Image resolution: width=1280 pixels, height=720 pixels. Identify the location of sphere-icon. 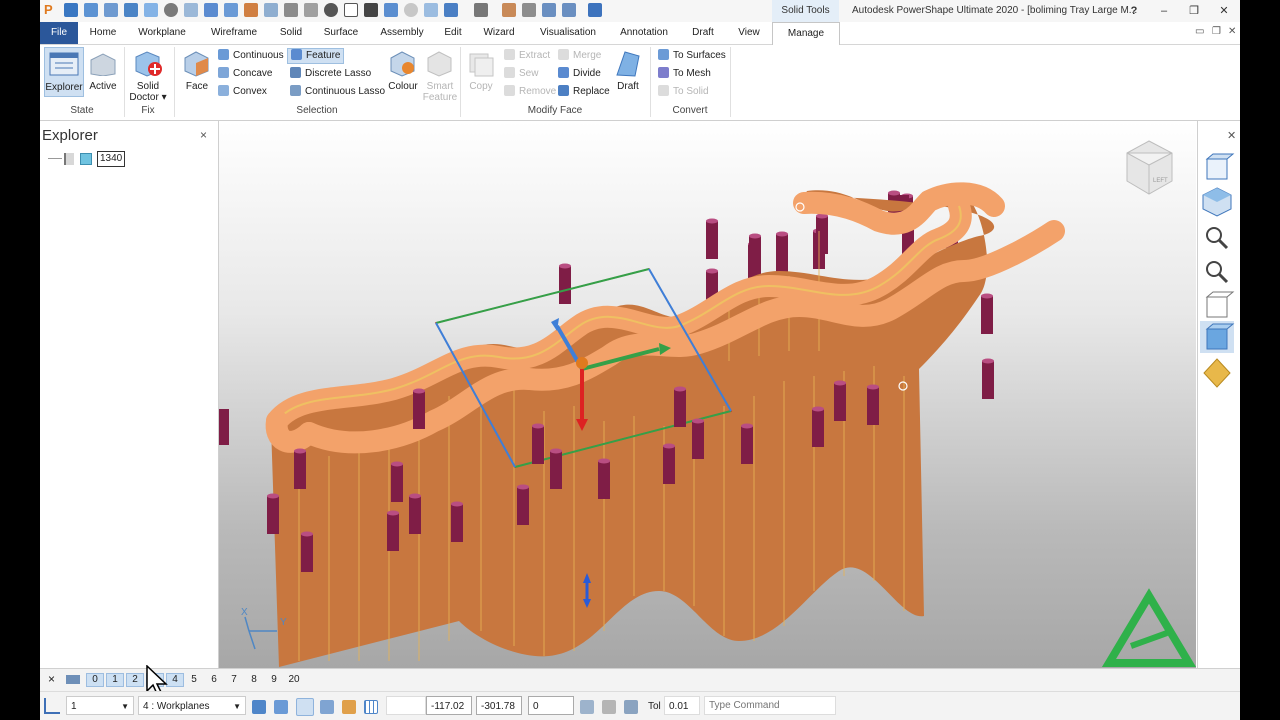
(411, 10).